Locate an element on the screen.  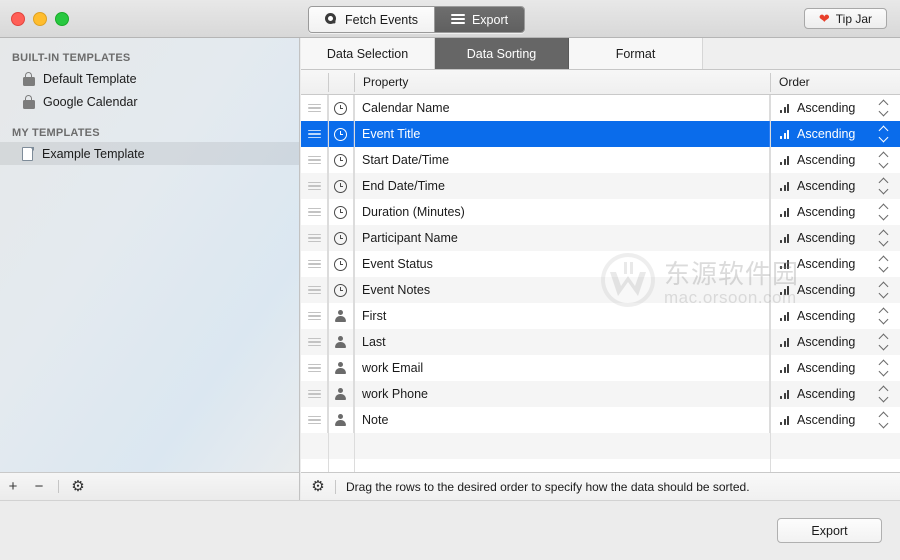
column-divider is located at coordinates (770, 283).